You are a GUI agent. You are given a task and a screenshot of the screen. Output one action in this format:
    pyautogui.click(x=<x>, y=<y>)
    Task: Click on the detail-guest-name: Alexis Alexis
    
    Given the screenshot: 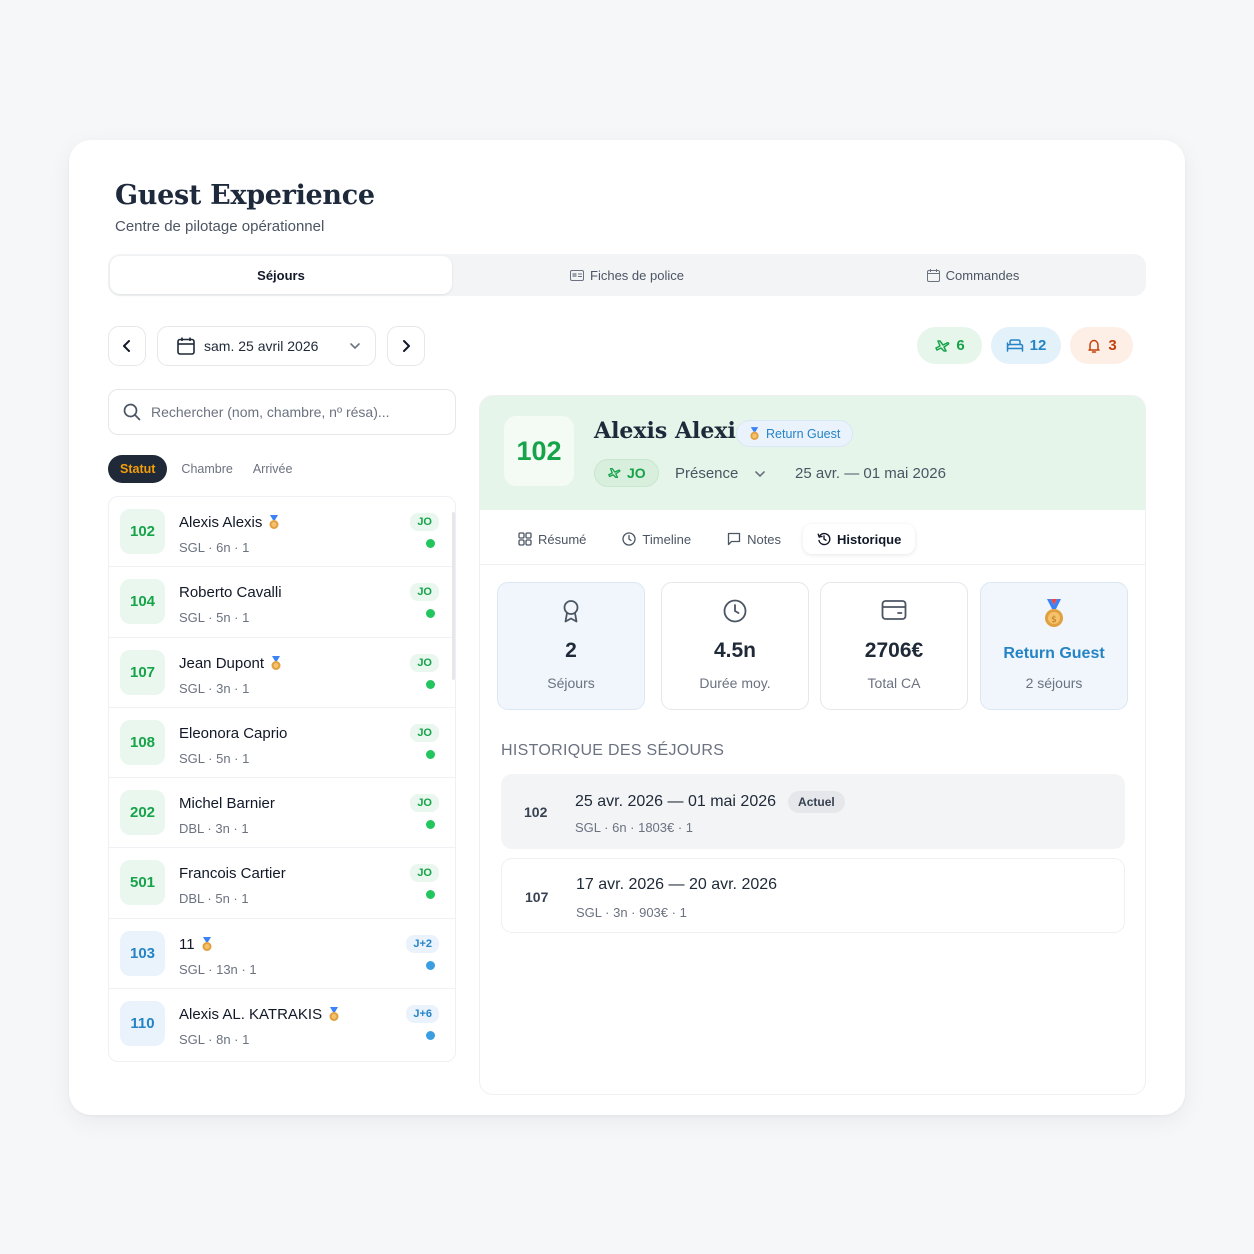 What is the action you would take?
    pyautogui.click(x=671, y=431)
    